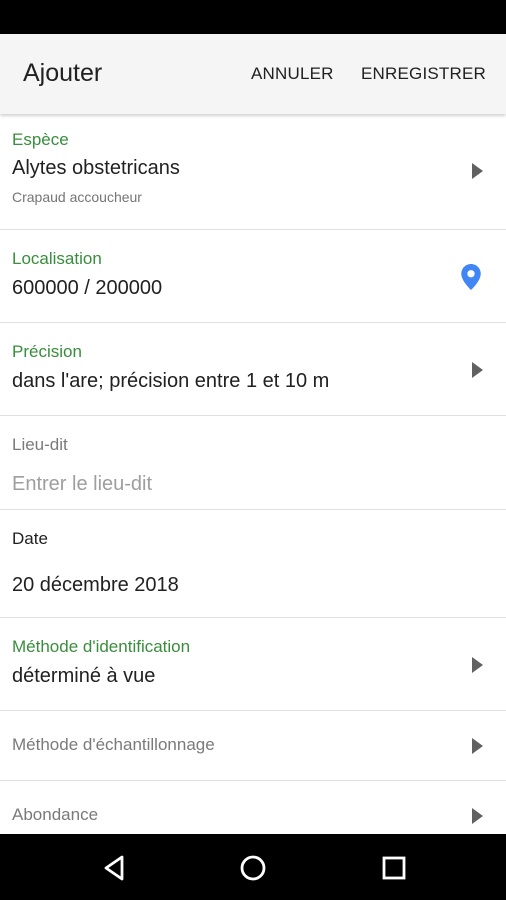  Describe the element at coordinates (30, 538) in the screenshot. I see `date-label: Date` at that location.